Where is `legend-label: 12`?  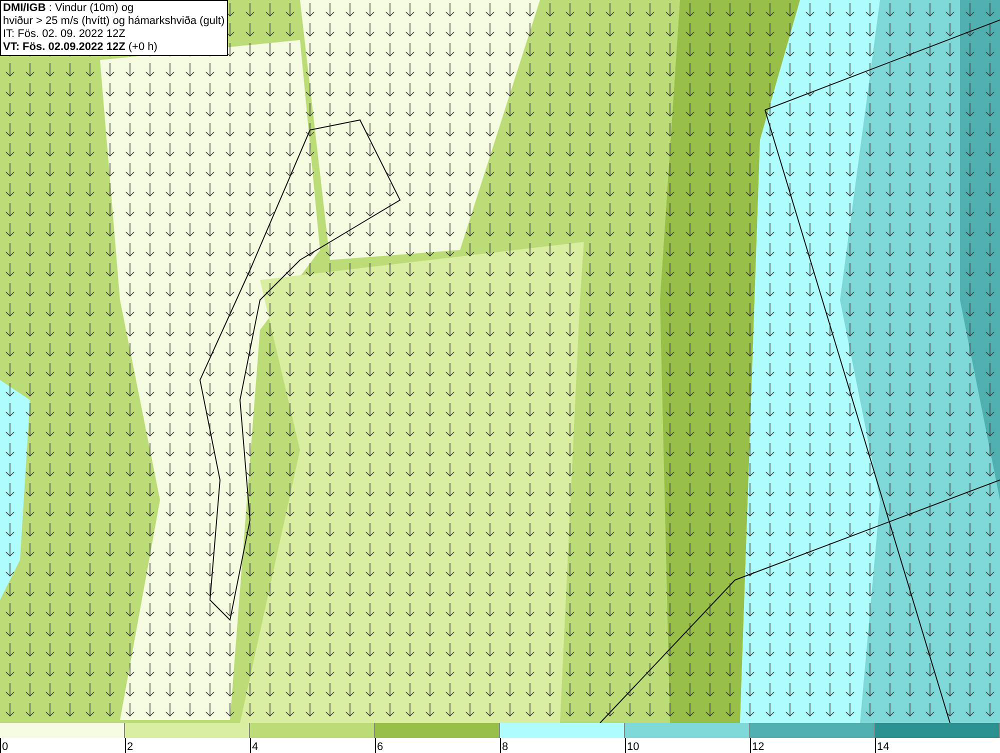
legend-label: 12 is located at coordinates (757, 747).